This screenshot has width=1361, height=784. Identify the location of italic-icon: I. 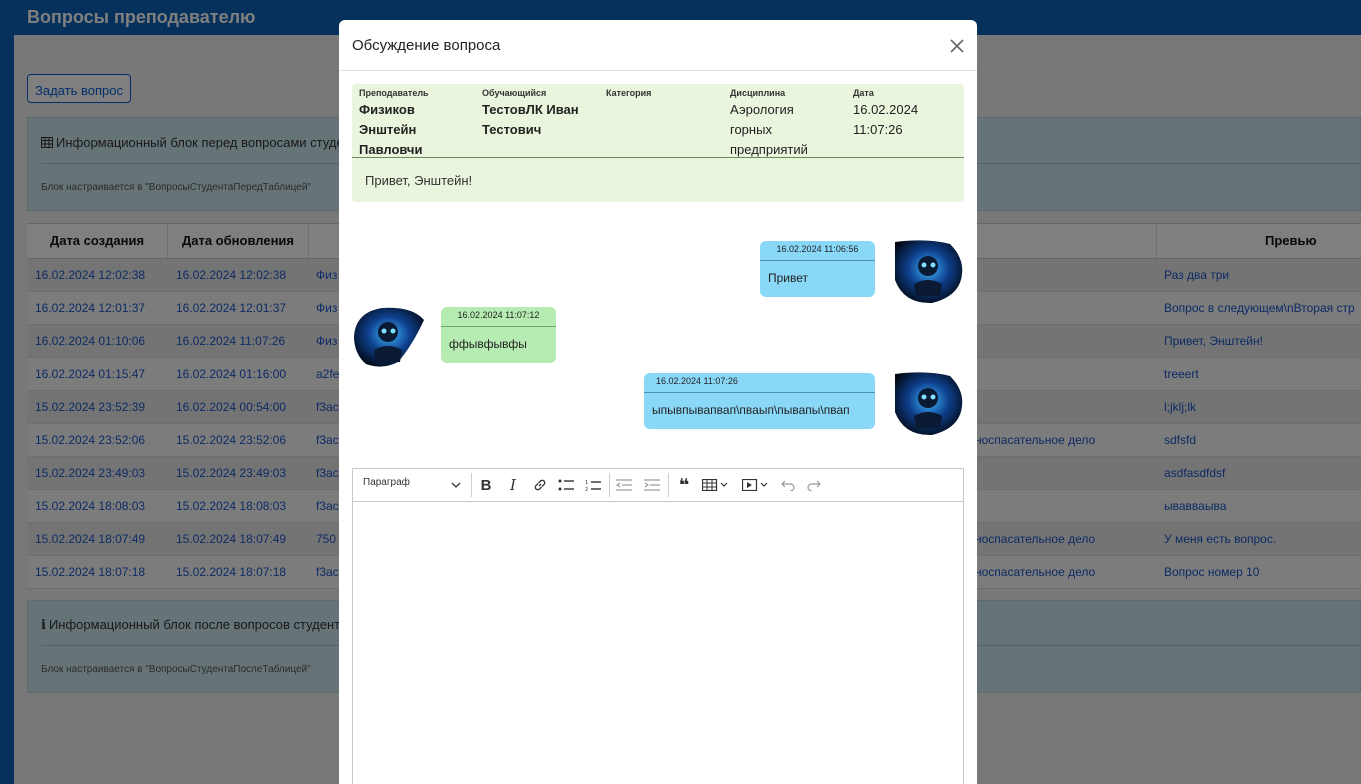
(513, 485).